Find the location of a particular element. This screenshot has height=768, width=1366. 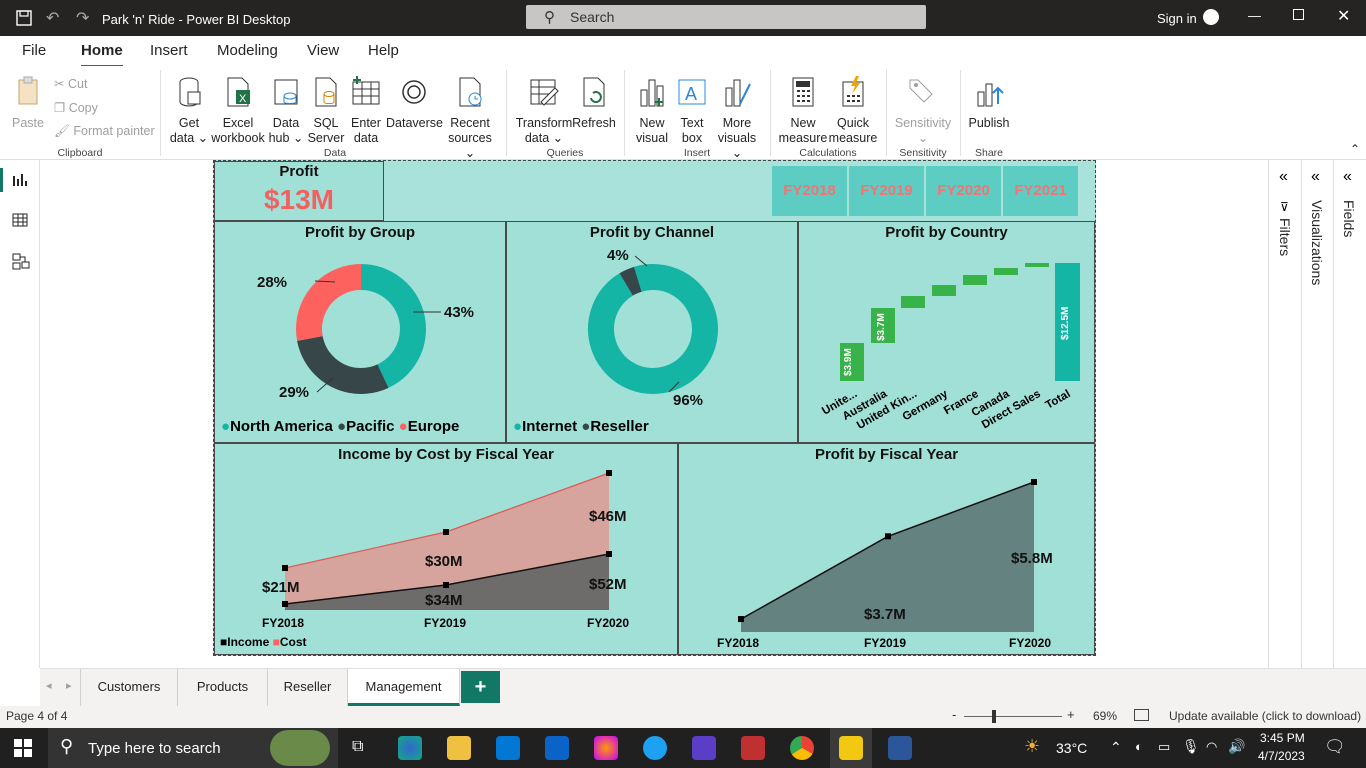

slicer-fy2019: FY2019 is located at coordinates (886, 191).